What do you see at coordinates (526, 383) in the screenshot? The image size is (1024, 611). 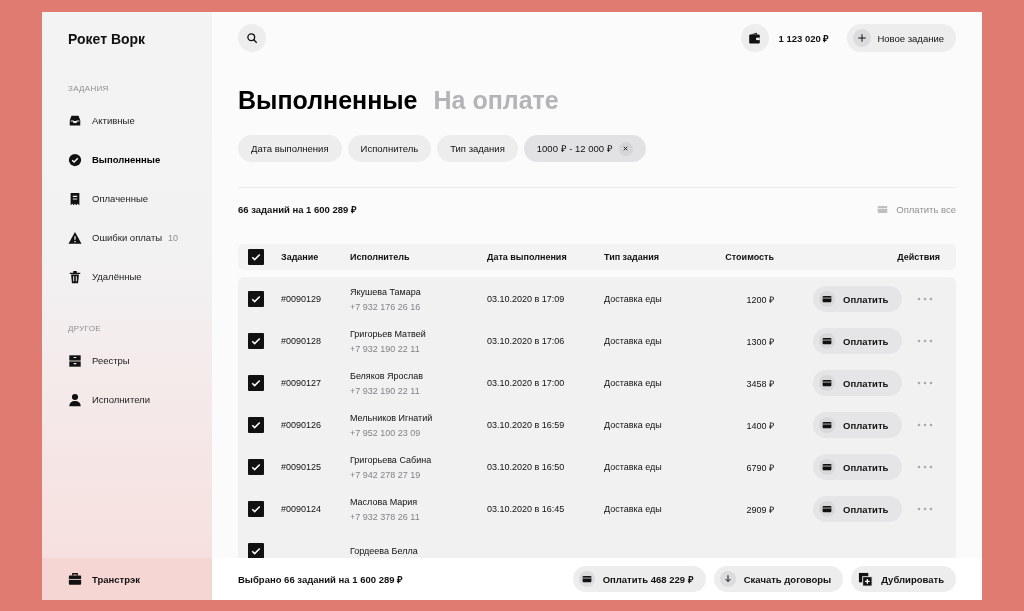 I see `completion-date: 03.10.2020 в 17:00` at bounding box center [526, 383].